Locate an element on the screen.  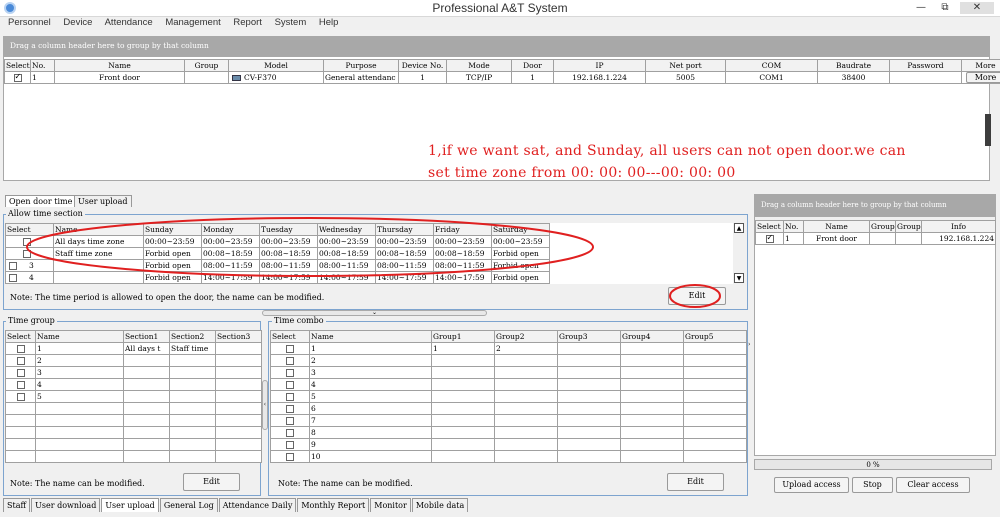
time-group-header: Select Name Section1 Section2 Section3 is located at coordinates (133, 336).